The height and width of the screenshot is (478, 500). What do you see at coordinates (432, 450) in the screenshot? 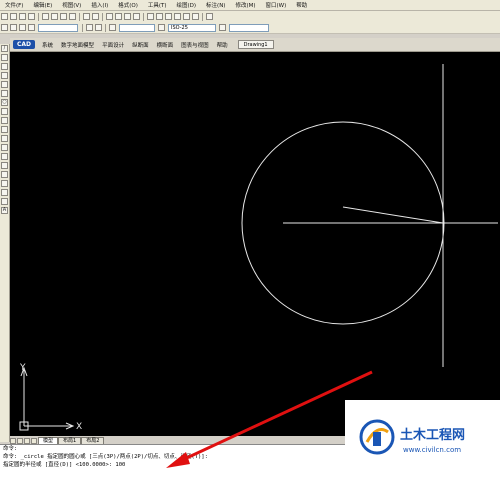
I see `watermark-url: www.civilcn.com` at bounding box center [432, 450].